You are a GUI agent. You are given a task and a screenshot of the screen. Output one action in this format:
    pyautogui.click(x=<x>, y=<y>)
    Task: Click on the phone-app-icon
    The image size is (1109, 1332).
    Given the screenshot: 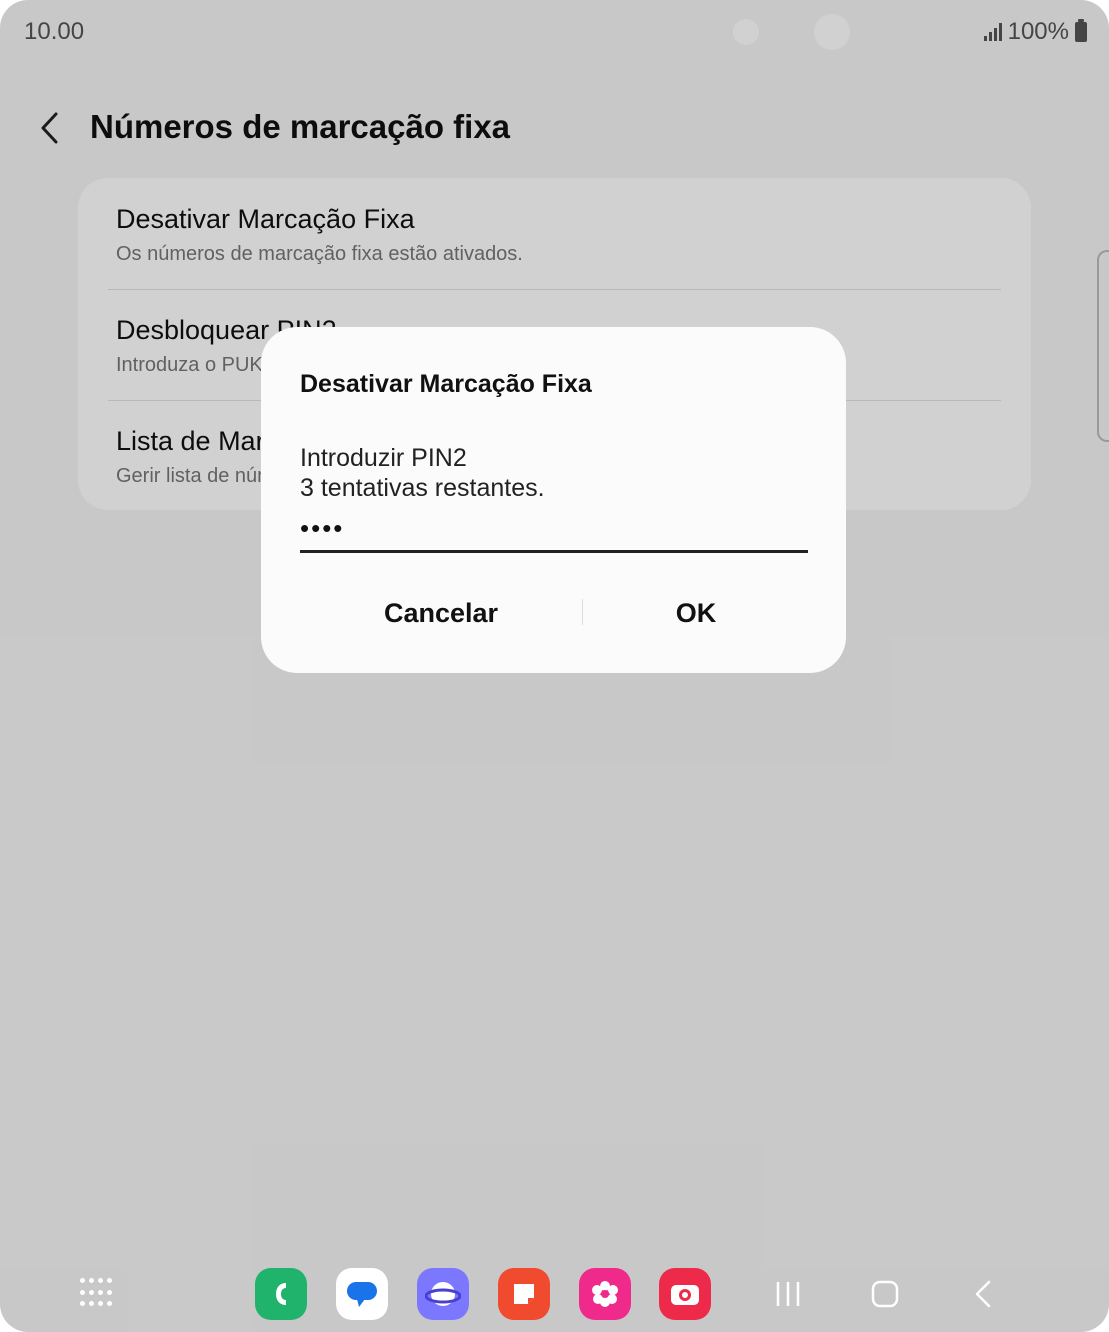 What is the action you would take?
    pyautogui.click(x=281, y=1294)
    